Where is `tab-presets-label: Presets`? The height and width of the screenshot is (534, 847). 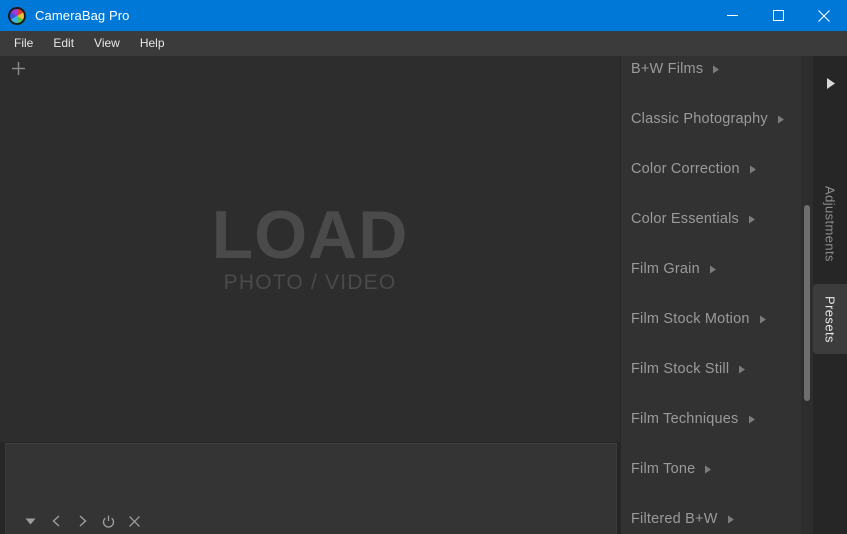 tab-presets-label: Presets is located at coordinates (830, 319).